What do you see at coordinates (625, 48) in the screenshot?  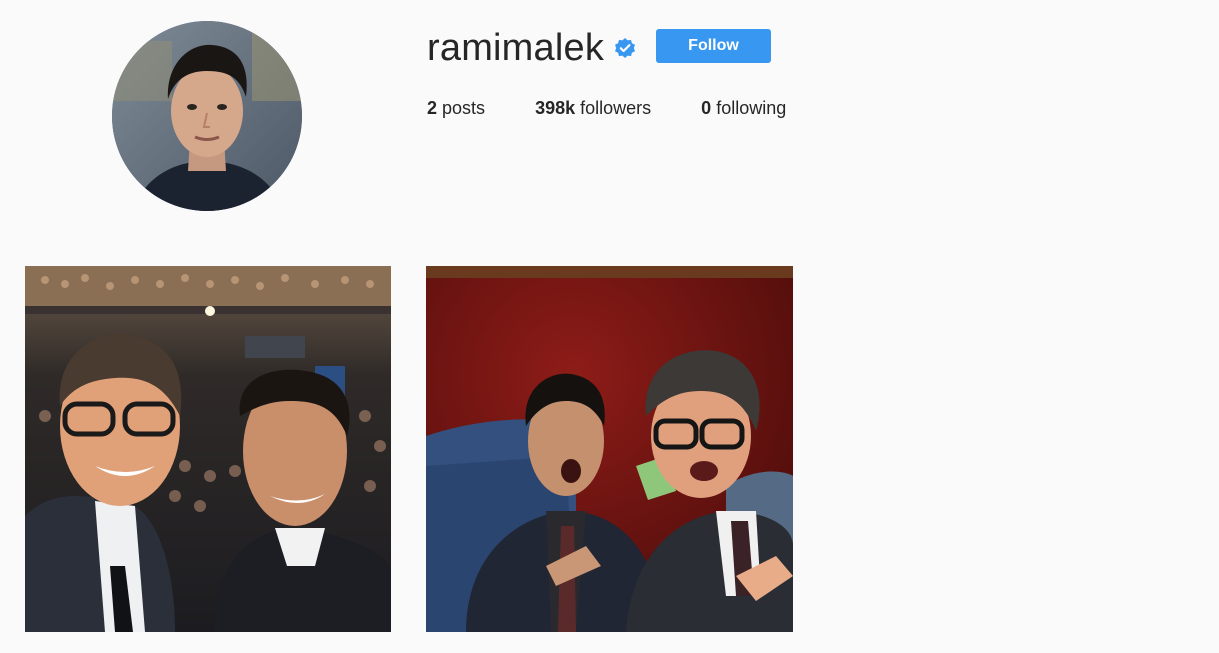 I see `verified-badge-icon` at bounding box center [625, 48].